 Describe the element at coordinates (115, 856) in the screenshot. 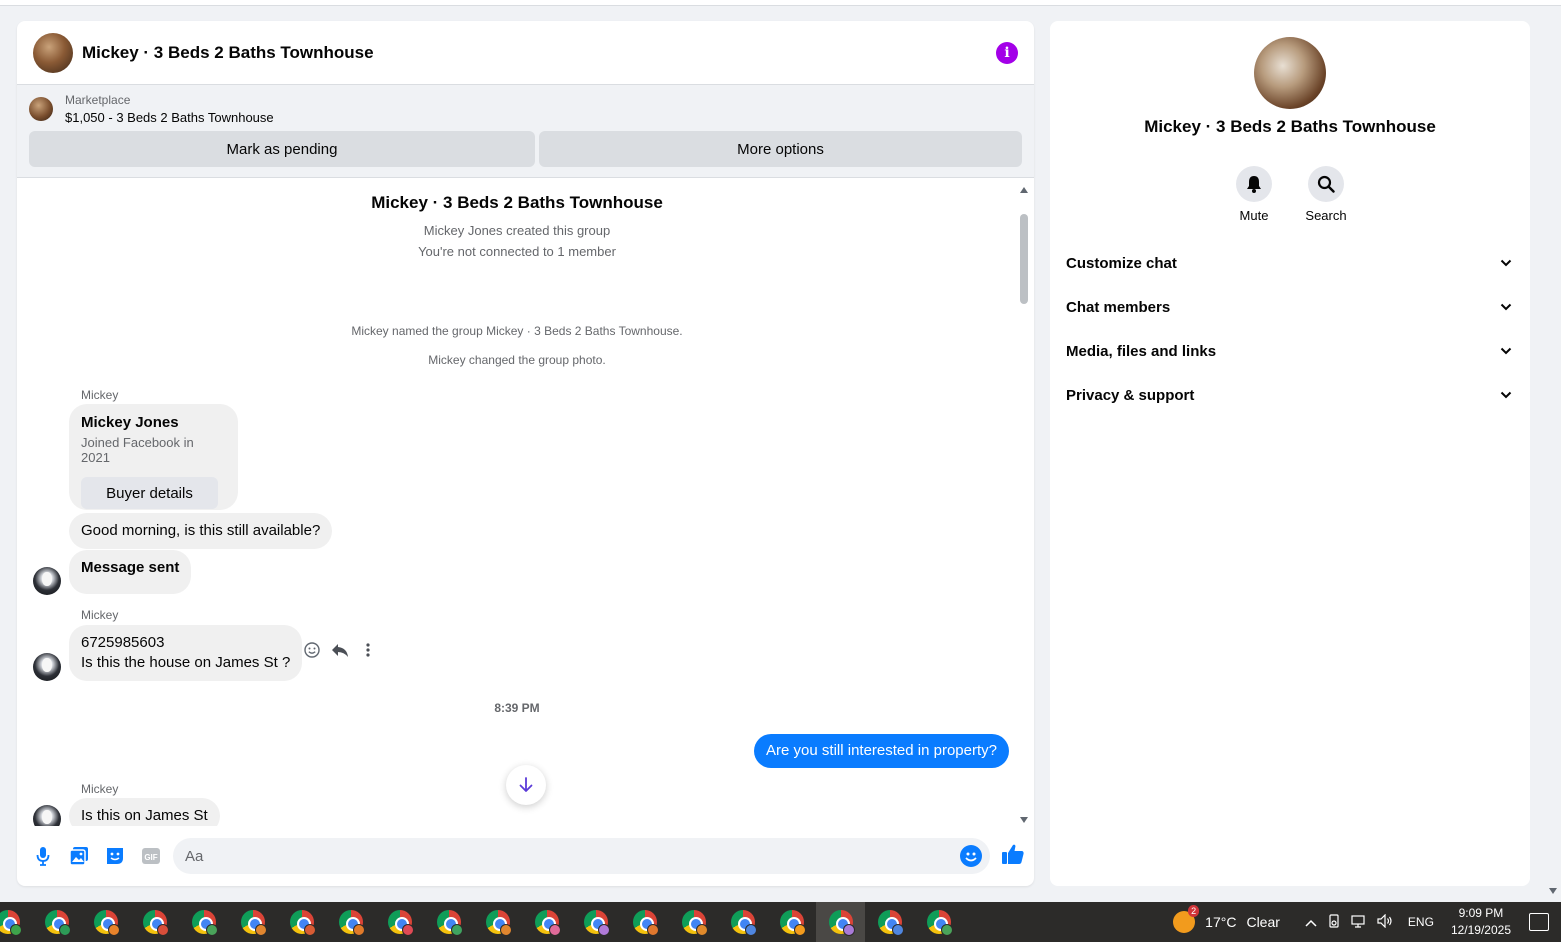

I see `sticker-icon` at that location.